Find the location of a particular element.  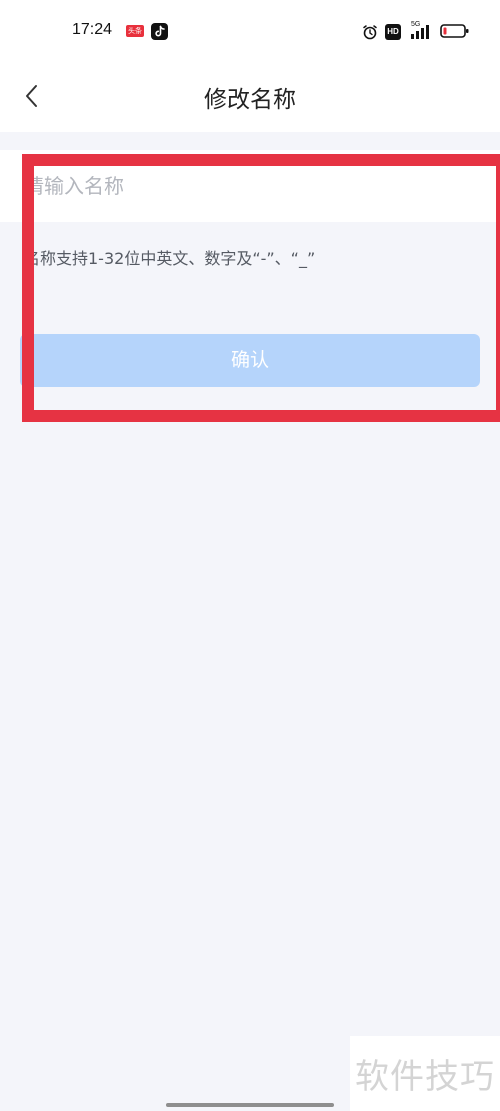

nav-bar: 修改名称 is located at coordinates (250, 98).